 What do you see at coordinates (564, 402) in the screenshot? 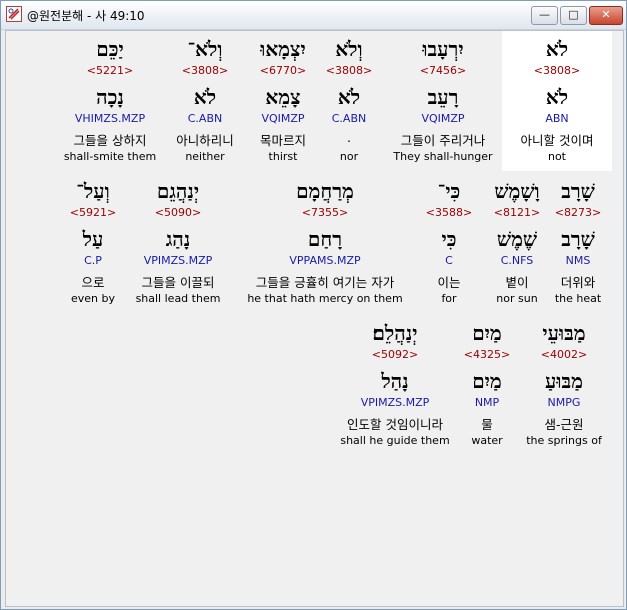
I see `morphology-code: NMPG` at bounding box center [564, 402].